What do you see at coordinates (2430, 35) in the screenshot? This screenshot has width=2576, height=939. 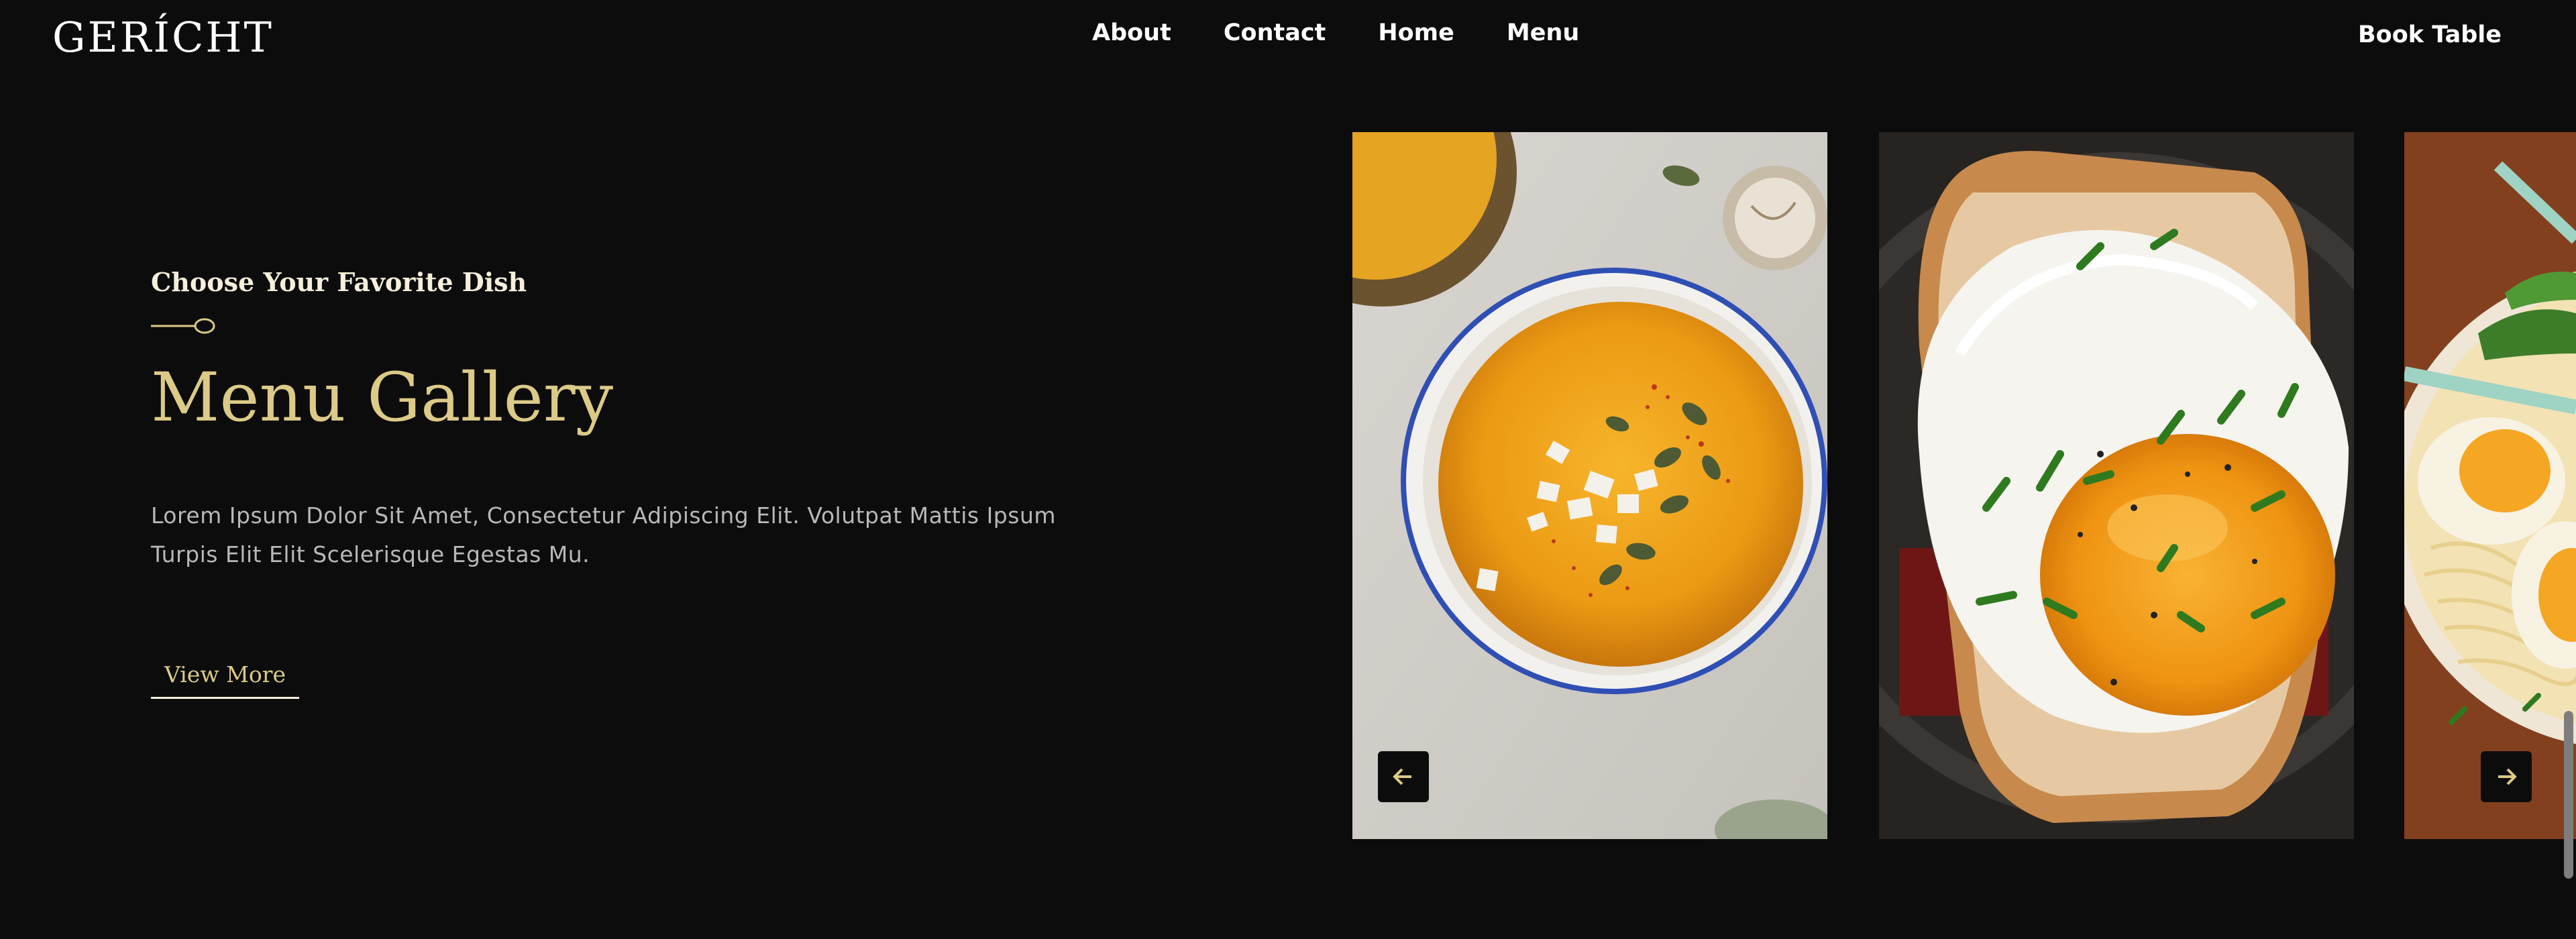 I see `book-table-button: Book Table` at bounding box center [2430, 35].